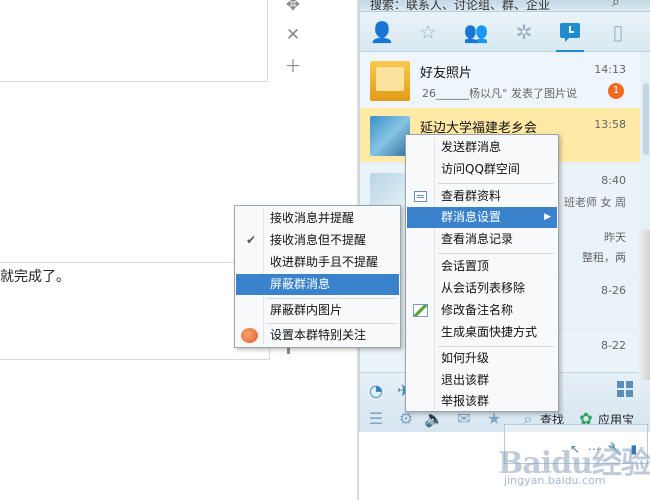 This screenshot has height=500, width=650. Describe the element at coordinates (615, 237) in the screenshot. I see `conversation-time: 昨天` at that location.